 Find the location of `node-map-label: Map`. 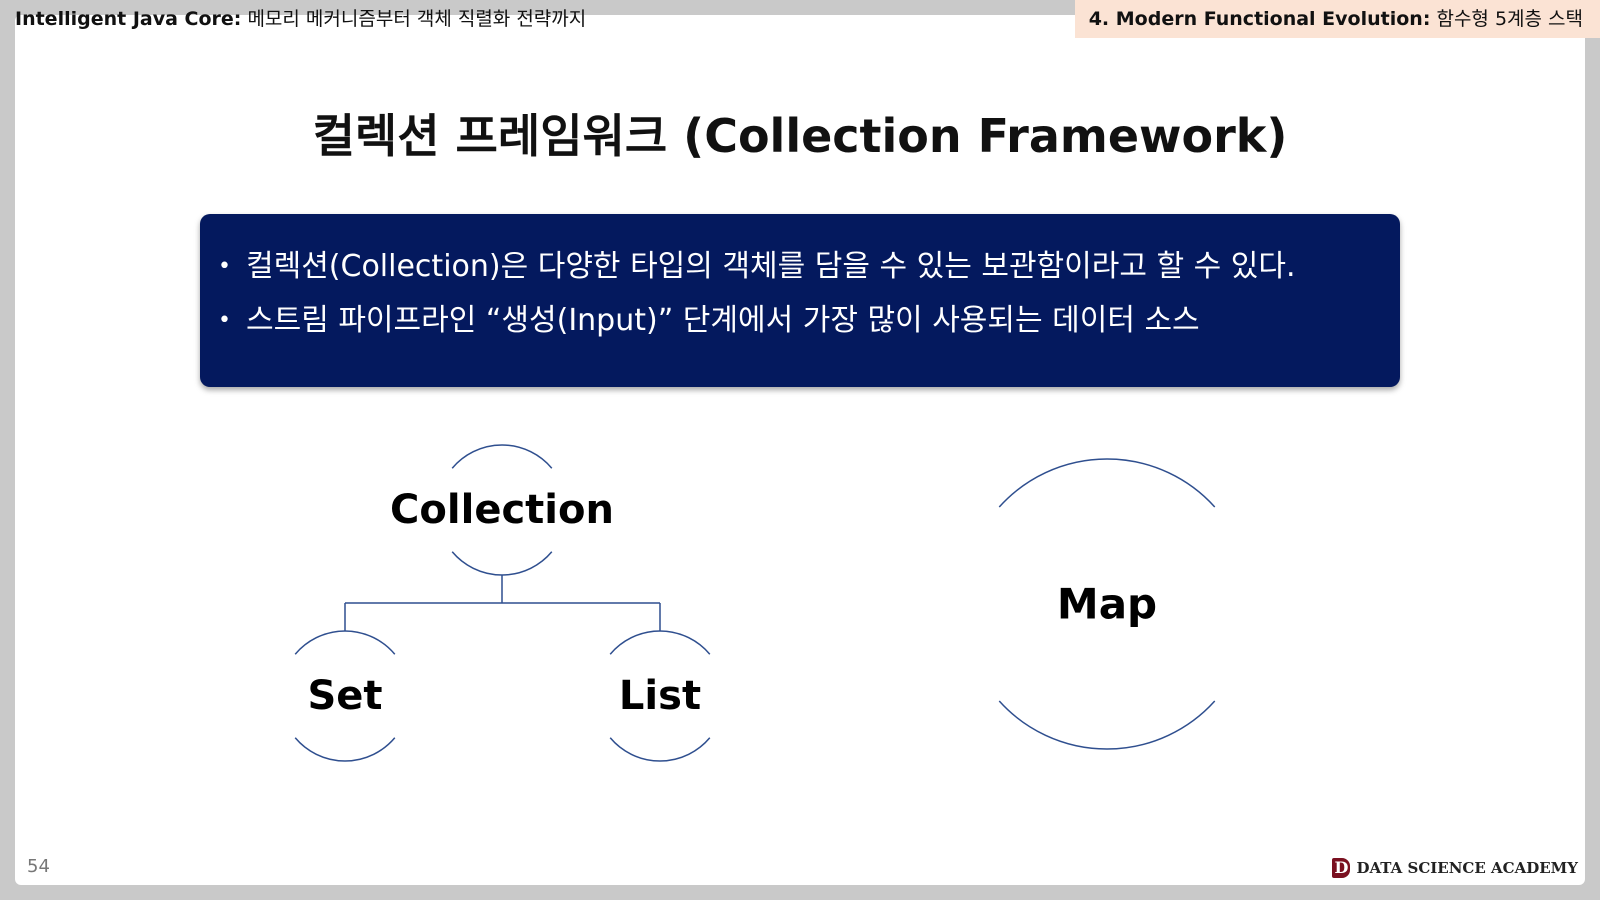

node-map-label: Map is located at coordinates (1107, 604).